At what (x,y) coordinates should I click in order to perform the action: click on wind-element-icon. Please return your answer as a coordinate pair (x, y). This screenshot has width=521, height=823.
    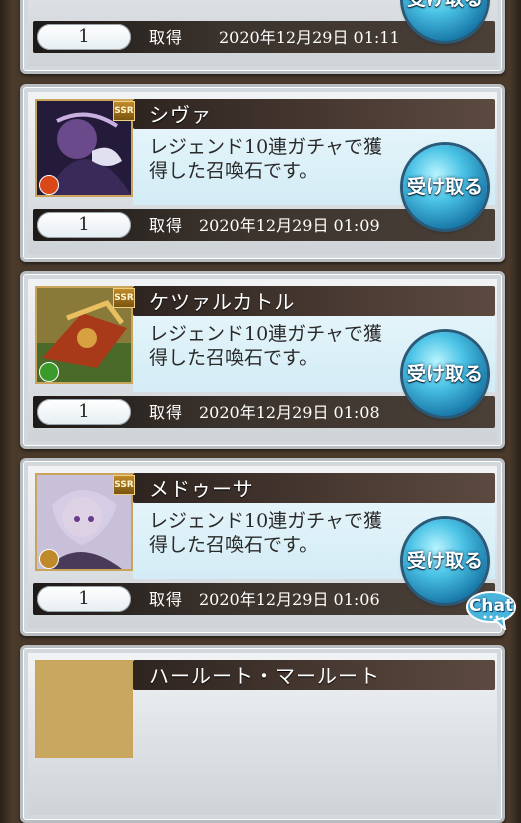
    Looking at the image, I should click on (49, 372).